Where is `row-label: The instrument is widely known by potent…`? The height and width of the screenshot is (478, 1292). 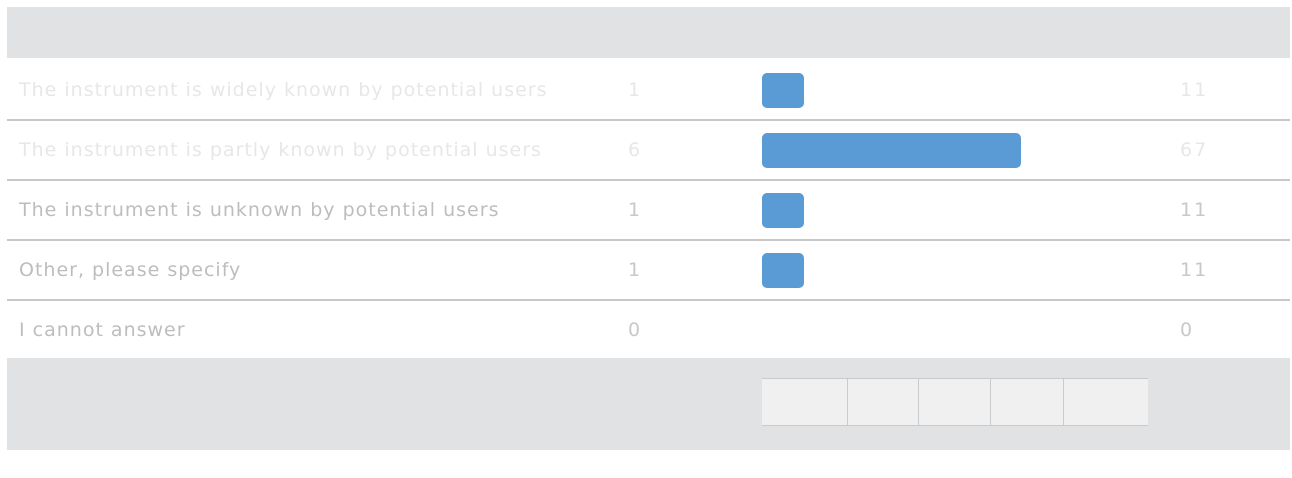
row-label: The instrument is widely known by potent… is located at coordinates (283, 90).